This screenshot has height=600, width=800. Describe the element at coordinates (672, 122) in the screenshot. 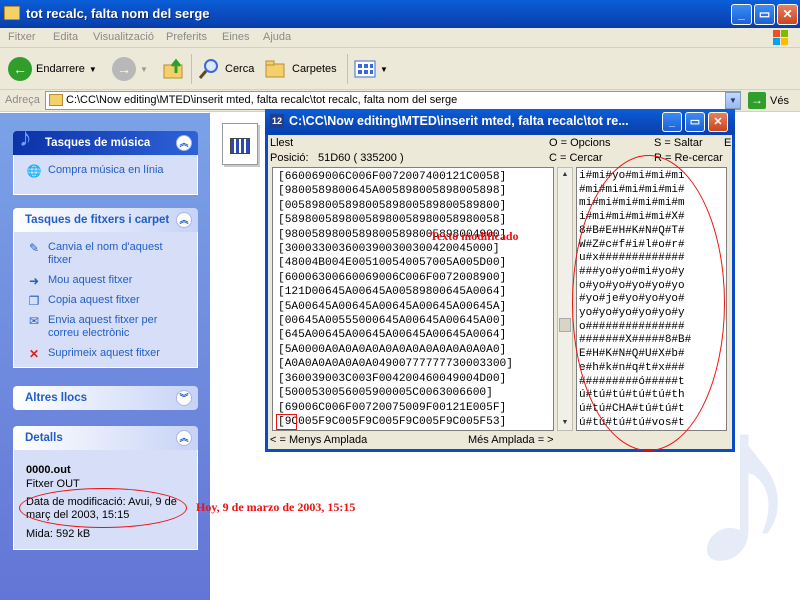

I see `hex-minimize-button: _` at that location.